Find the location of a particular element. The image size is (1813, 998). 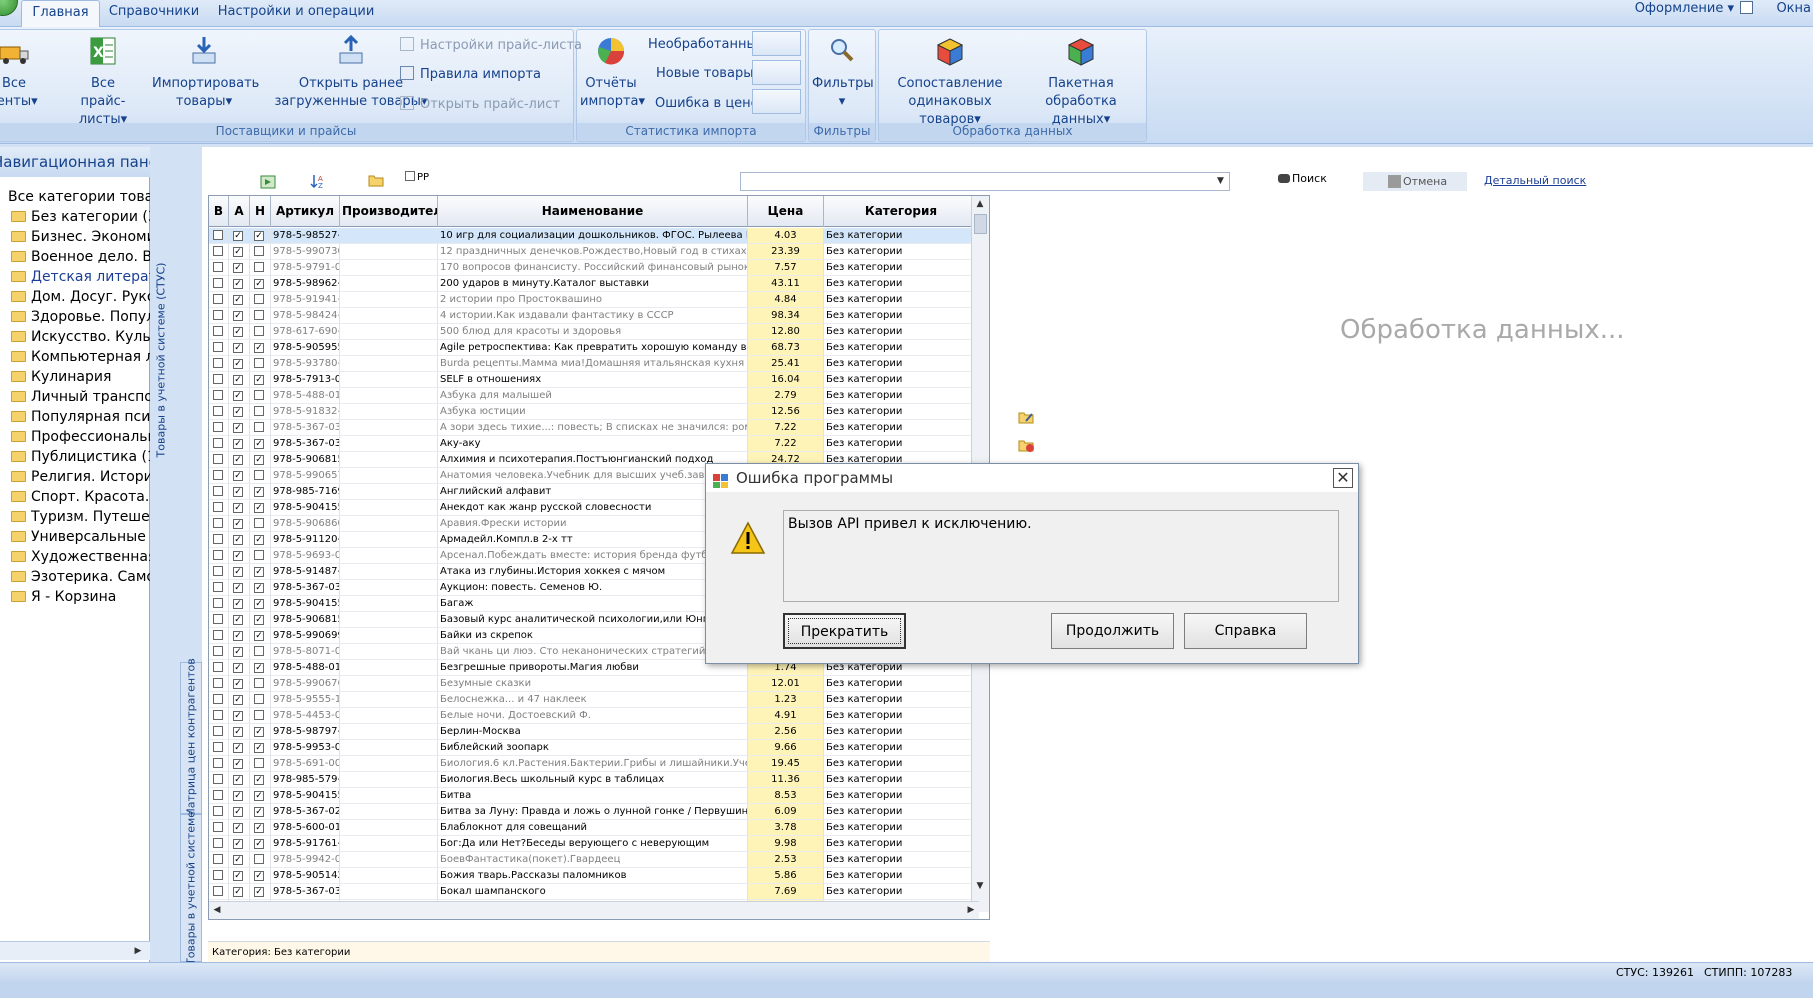

col-header-category: Категория is located at coordinates (901, 211).